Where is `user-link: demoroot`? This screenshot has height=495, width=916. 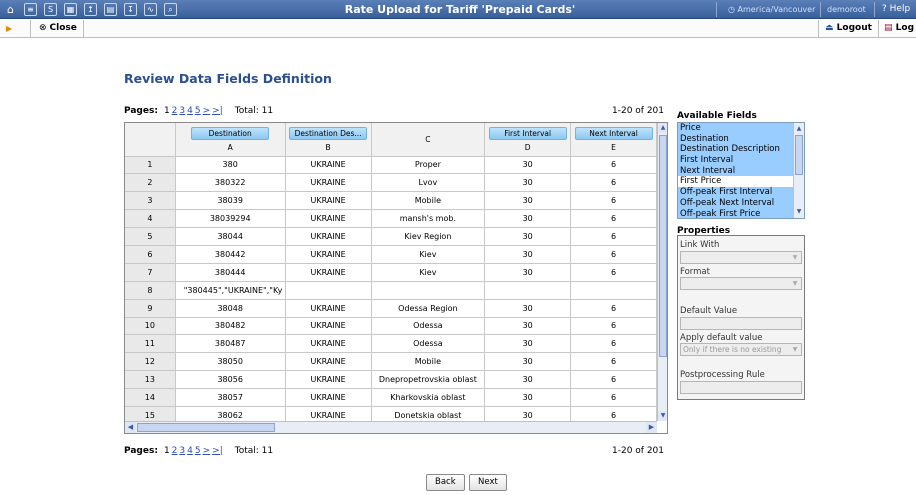
user-link: demoroot is located at coordinates (846, 9).